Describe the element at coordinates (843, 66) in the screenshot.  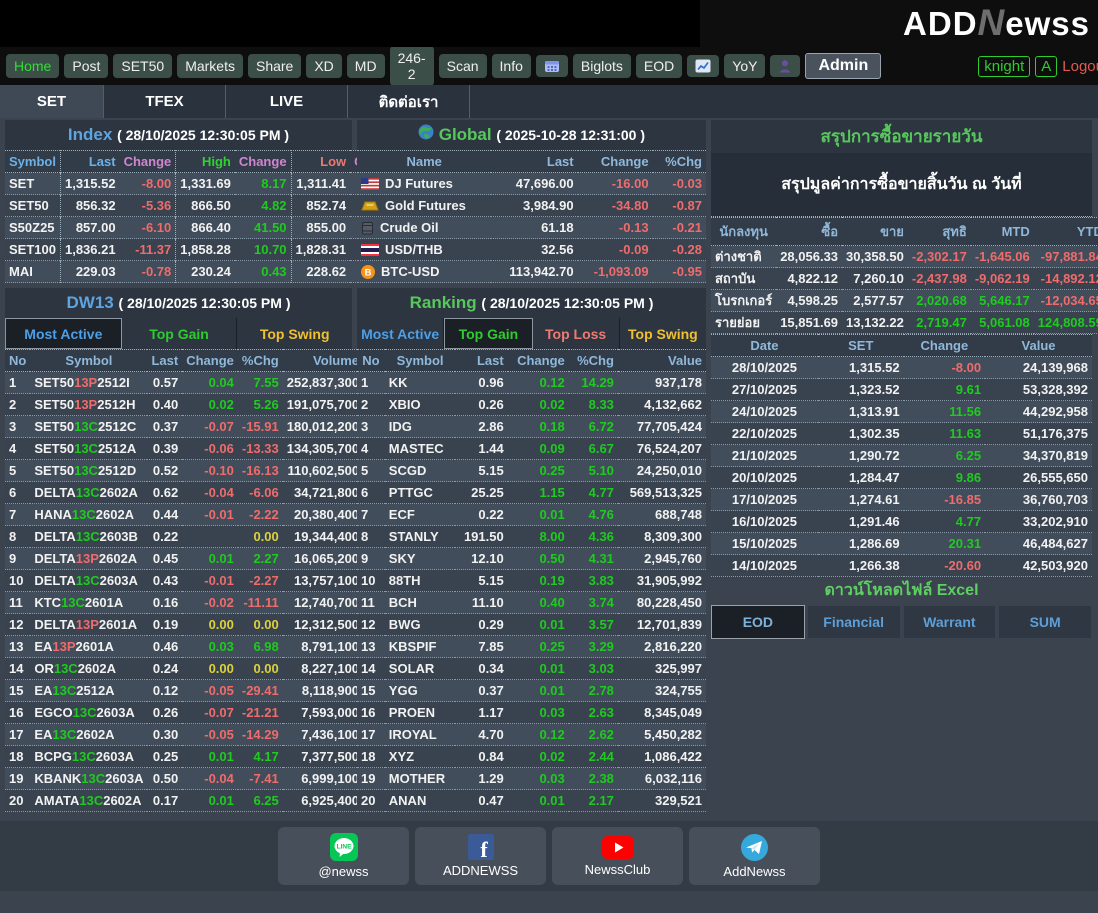
I see `admin-button: Admin` at that location.